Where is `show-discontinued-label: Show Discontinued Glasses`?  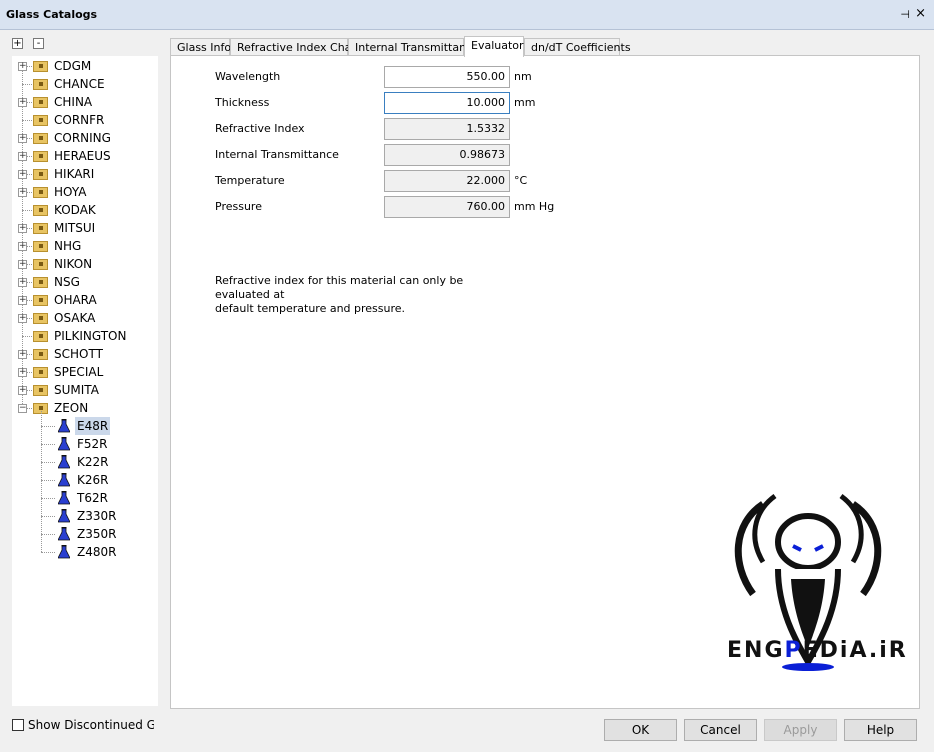 show-discontinued-label: Show Discontinued Glasses is located at coordinates (91, 725).